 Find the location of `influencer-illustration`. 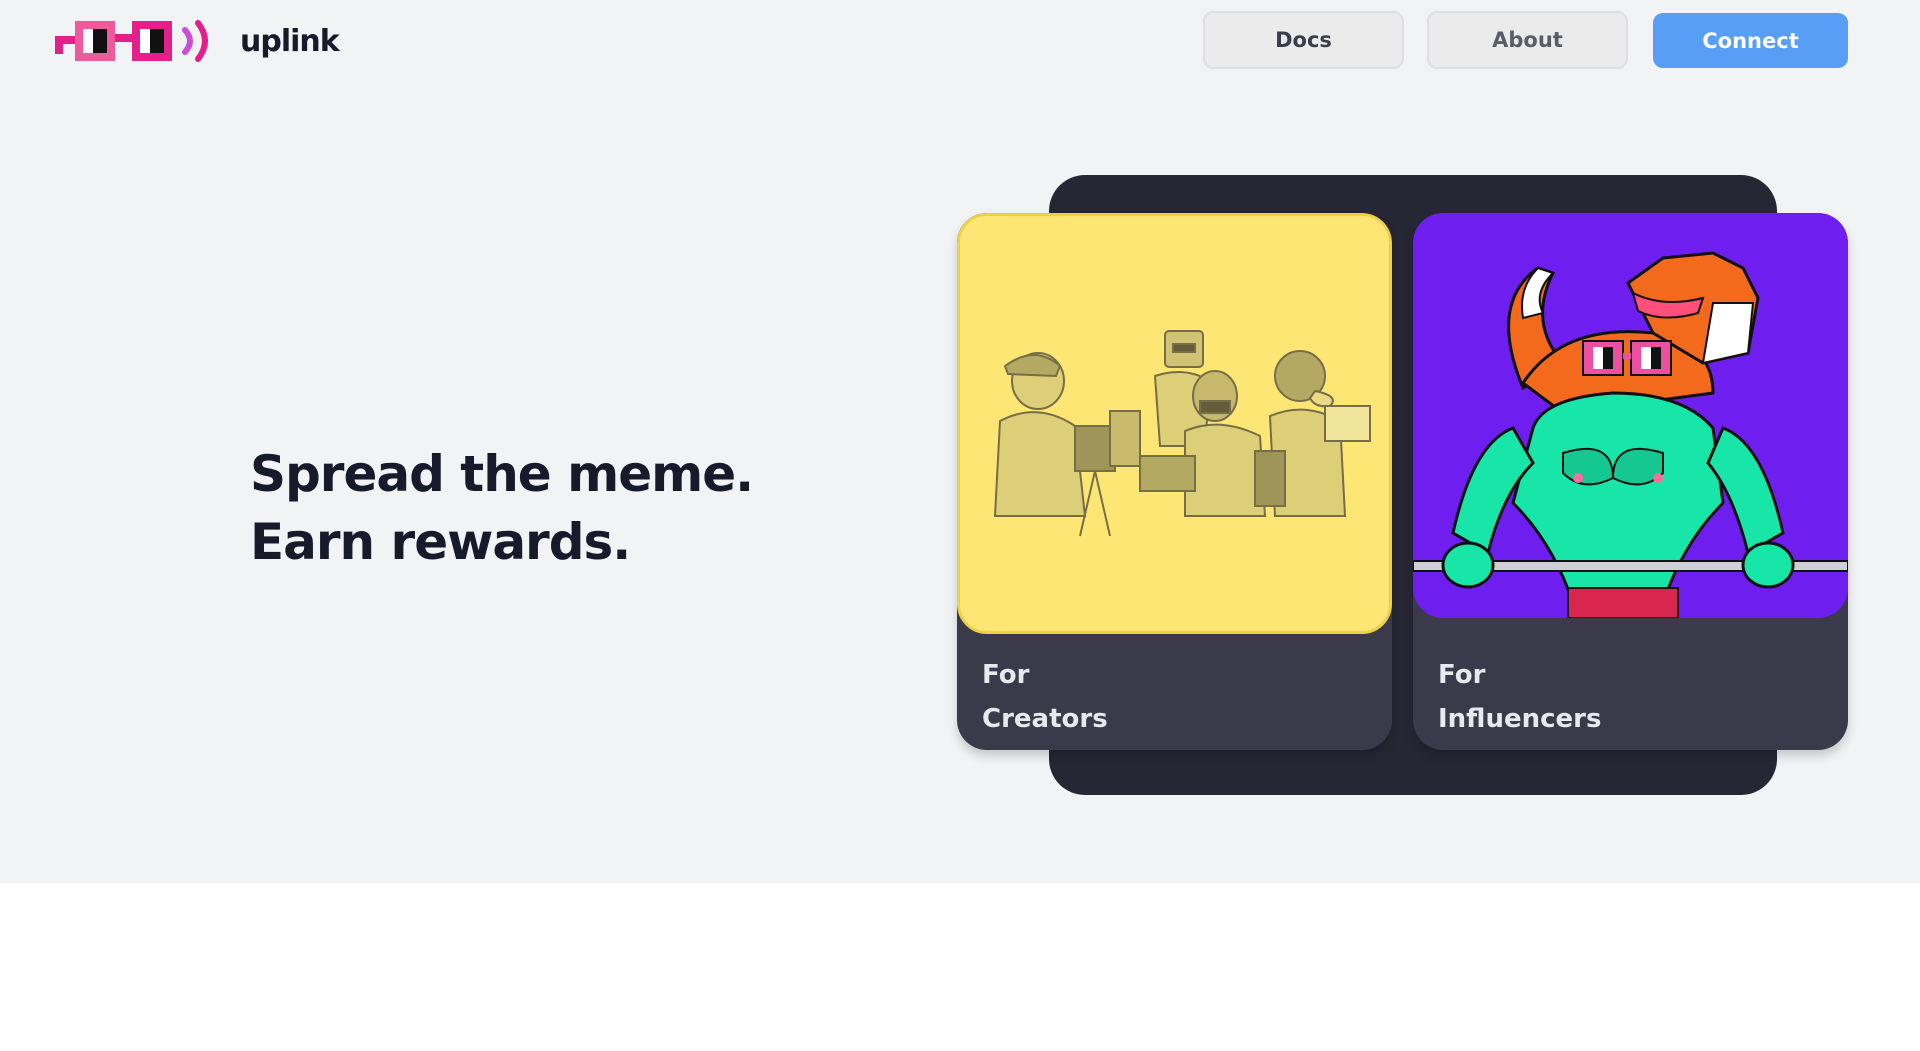

influencer-illustration is located at coordinates (1630, 416).